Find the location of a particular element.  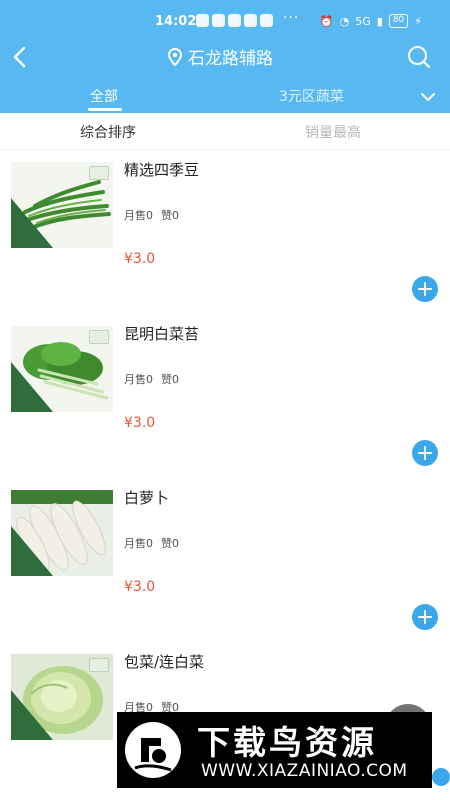

product-image-cabbage is located at coordinates (62, 697).